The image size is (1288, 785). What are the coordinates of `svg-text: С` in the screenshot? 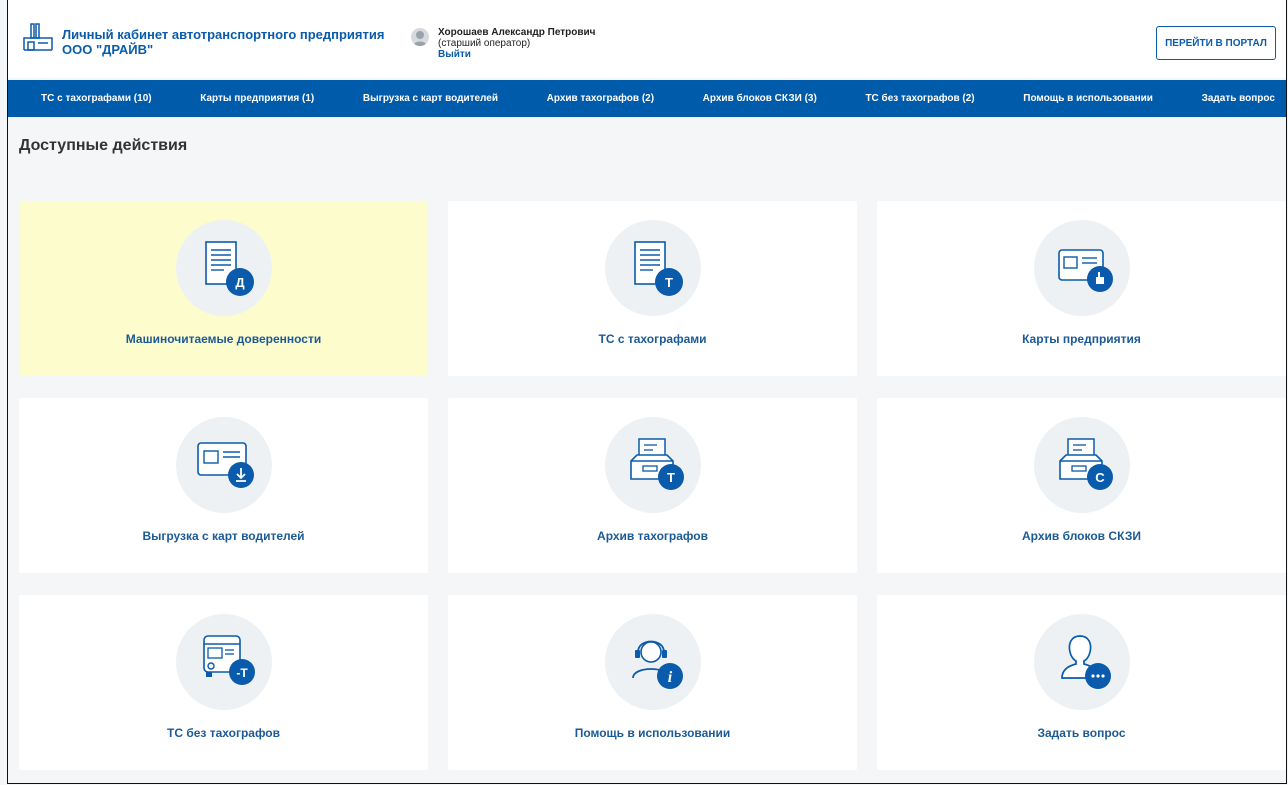 It's located at (1100, 477).